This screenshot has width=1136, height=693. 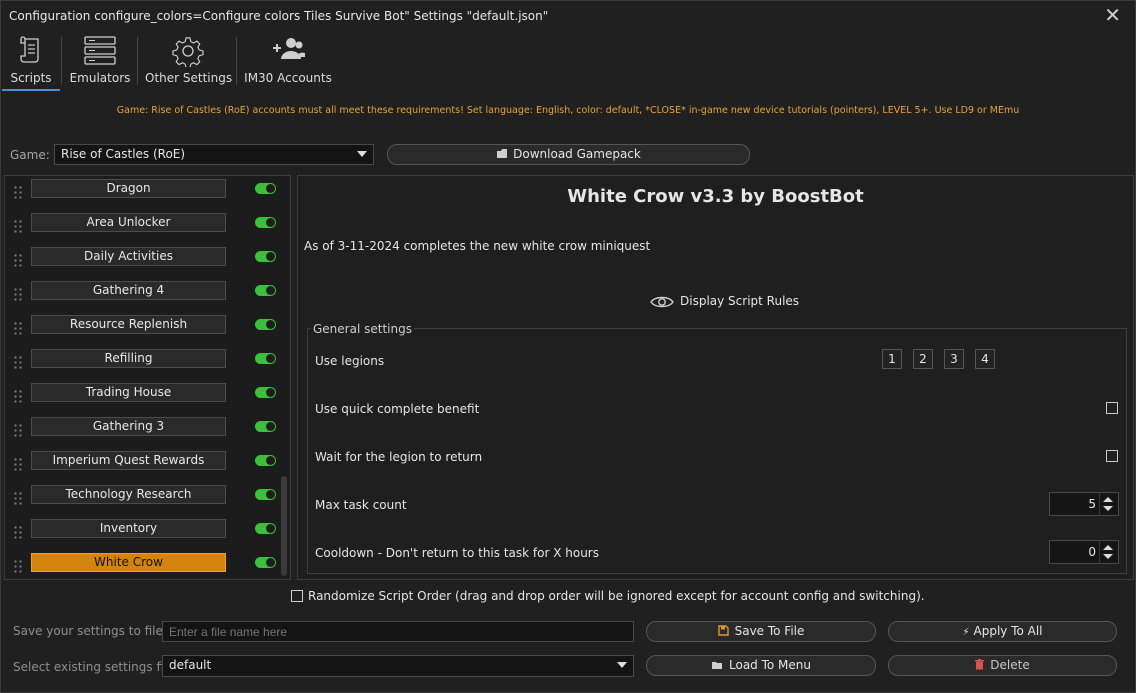 What do you see at coordinates (284, 377) in the screenshot?
I see `script-list-scrollbar` at bounding box center [284, 377].